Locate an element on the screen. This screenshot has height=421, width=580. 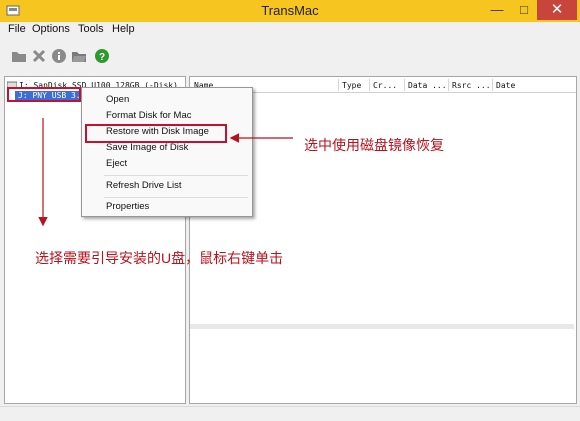
menu-save-image: Save Image of Disk is located at coordinates (147, 147).